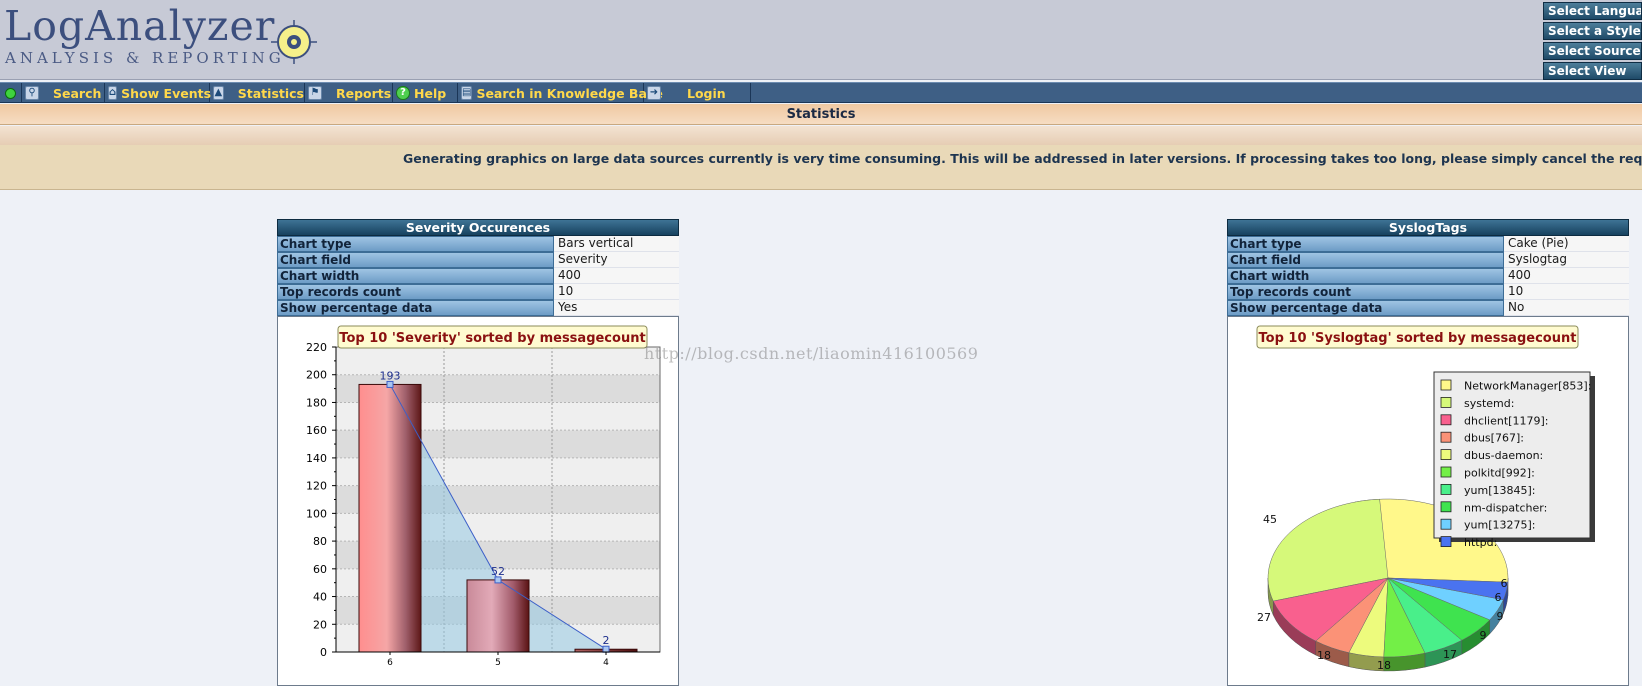  I want to click on logo-subtitle: ANALYSIS & REPORTING, so click(145, 58).